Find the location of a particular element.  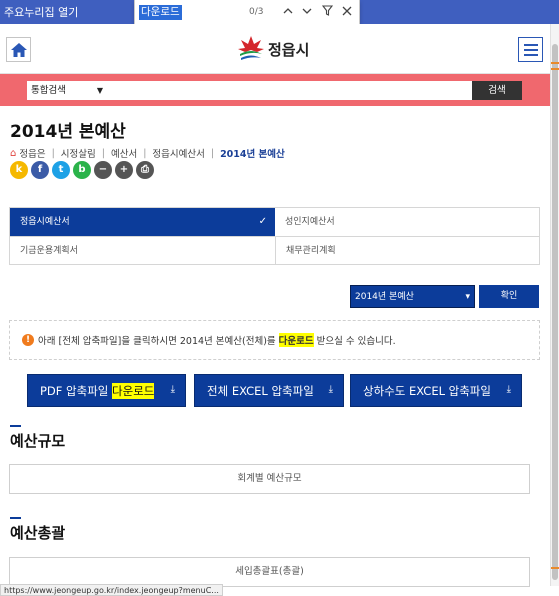

search-button: 검색 is located at coordinates (497, 90).